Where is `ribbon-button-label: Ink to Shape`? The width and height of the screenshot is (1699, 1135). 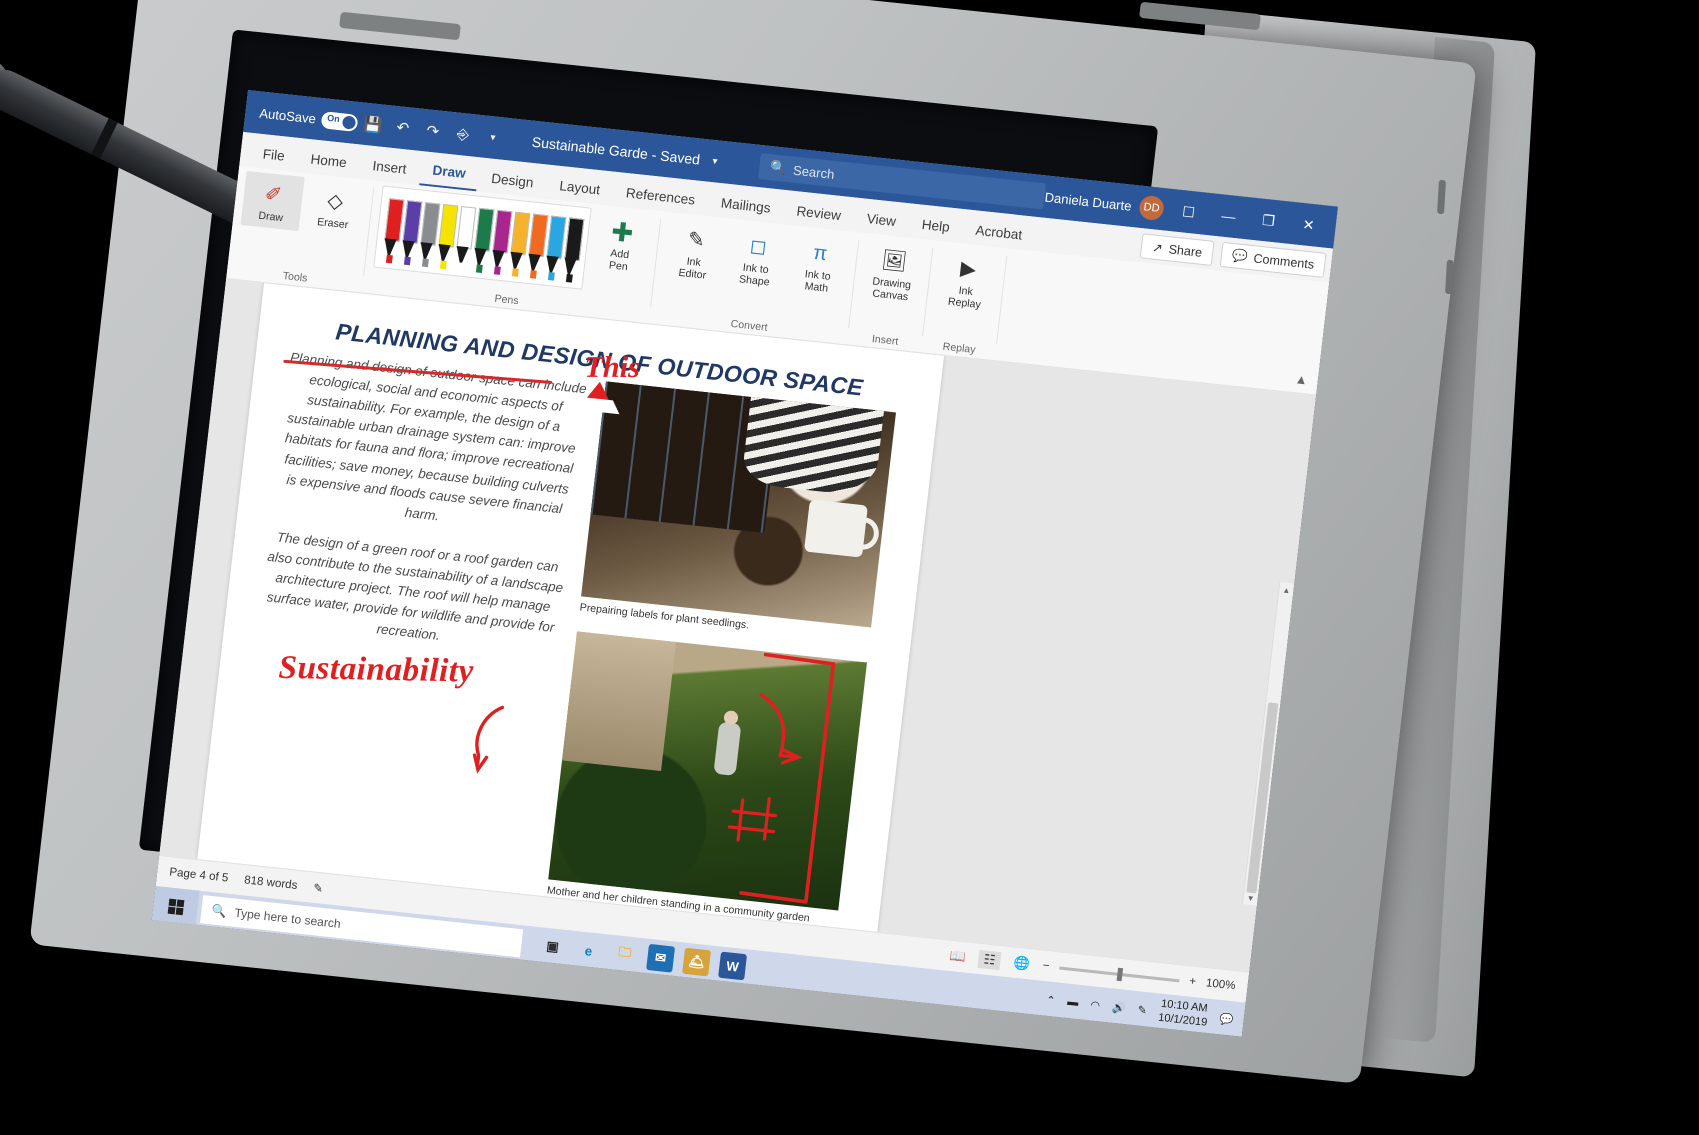
ribbon-button-label: Ink to Shape is located at coordinates (754, 275).